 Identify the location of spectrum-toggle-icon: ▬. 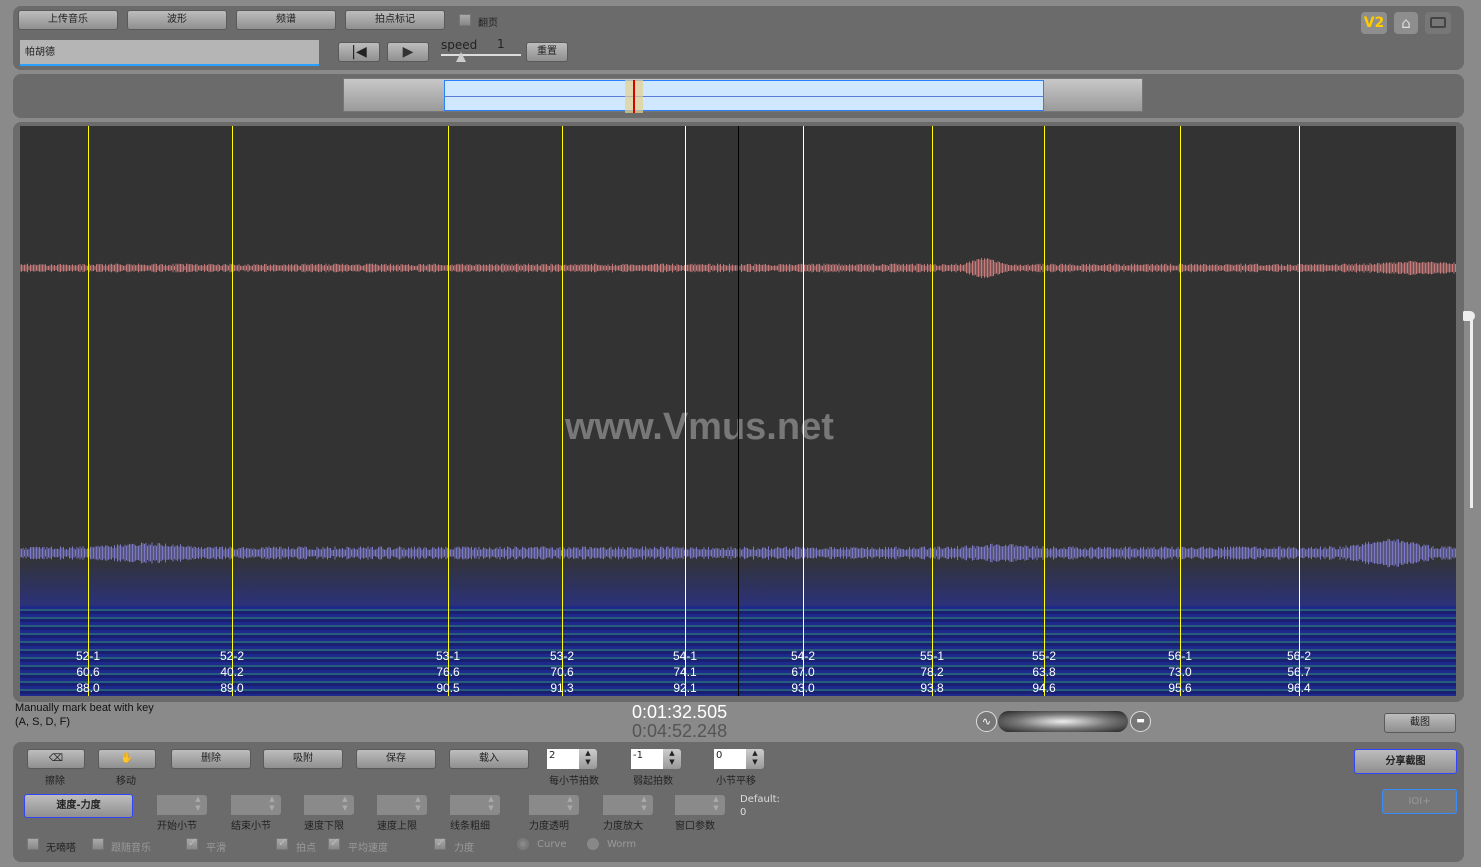
(1140, 721).